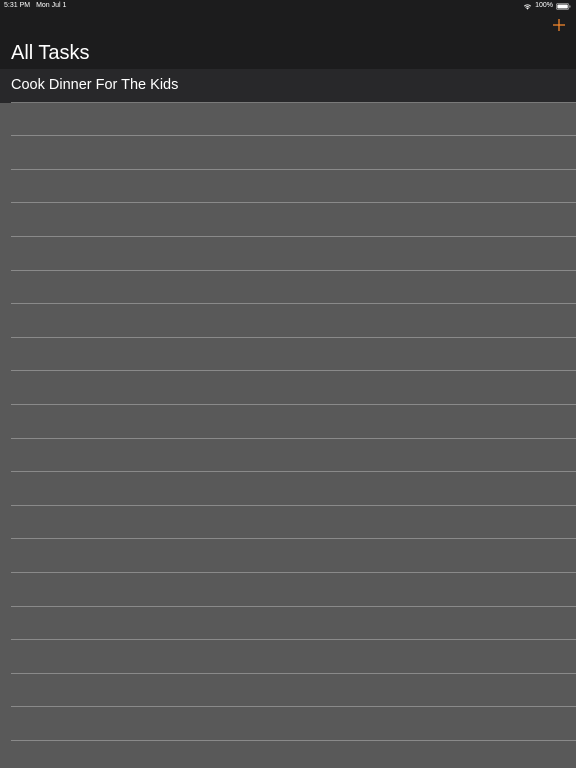  What do you see at coordinates (293, 740) in the screenshot?
I see `row-separator` at bounding box center [293, 740].